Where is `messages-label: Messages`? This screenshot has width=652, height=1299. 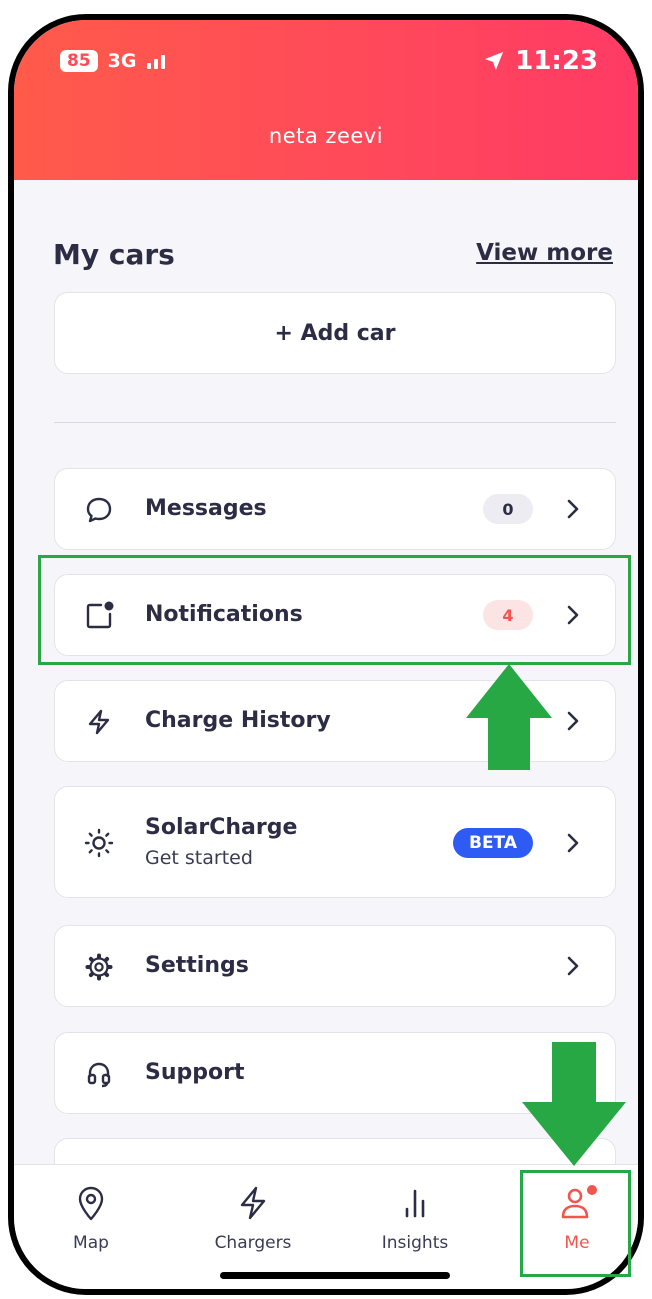
messages-label: Messages is located at coordinates (206, 508).